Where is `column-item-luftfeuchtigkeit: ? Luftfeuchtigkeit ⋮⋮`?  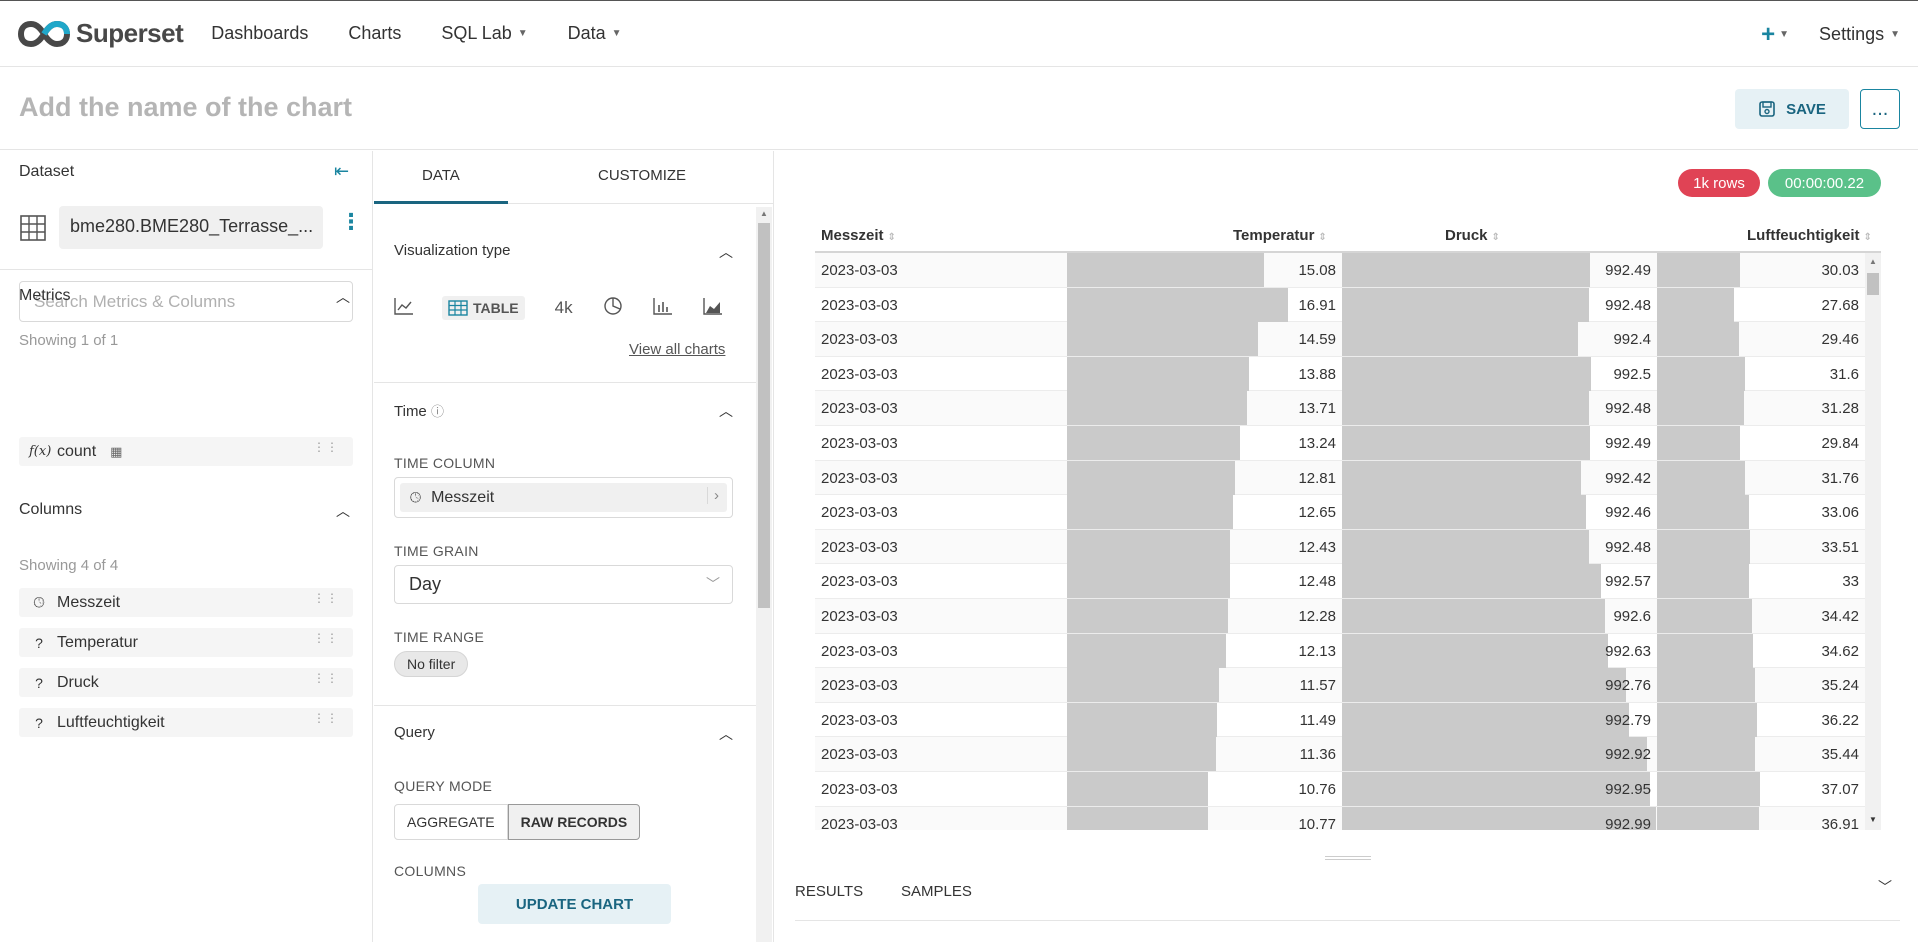
column-item-luftfeuchtigkeit: ? Luftfeuchtigkeit ⋮⋮ is located at coordinates (186, 722).